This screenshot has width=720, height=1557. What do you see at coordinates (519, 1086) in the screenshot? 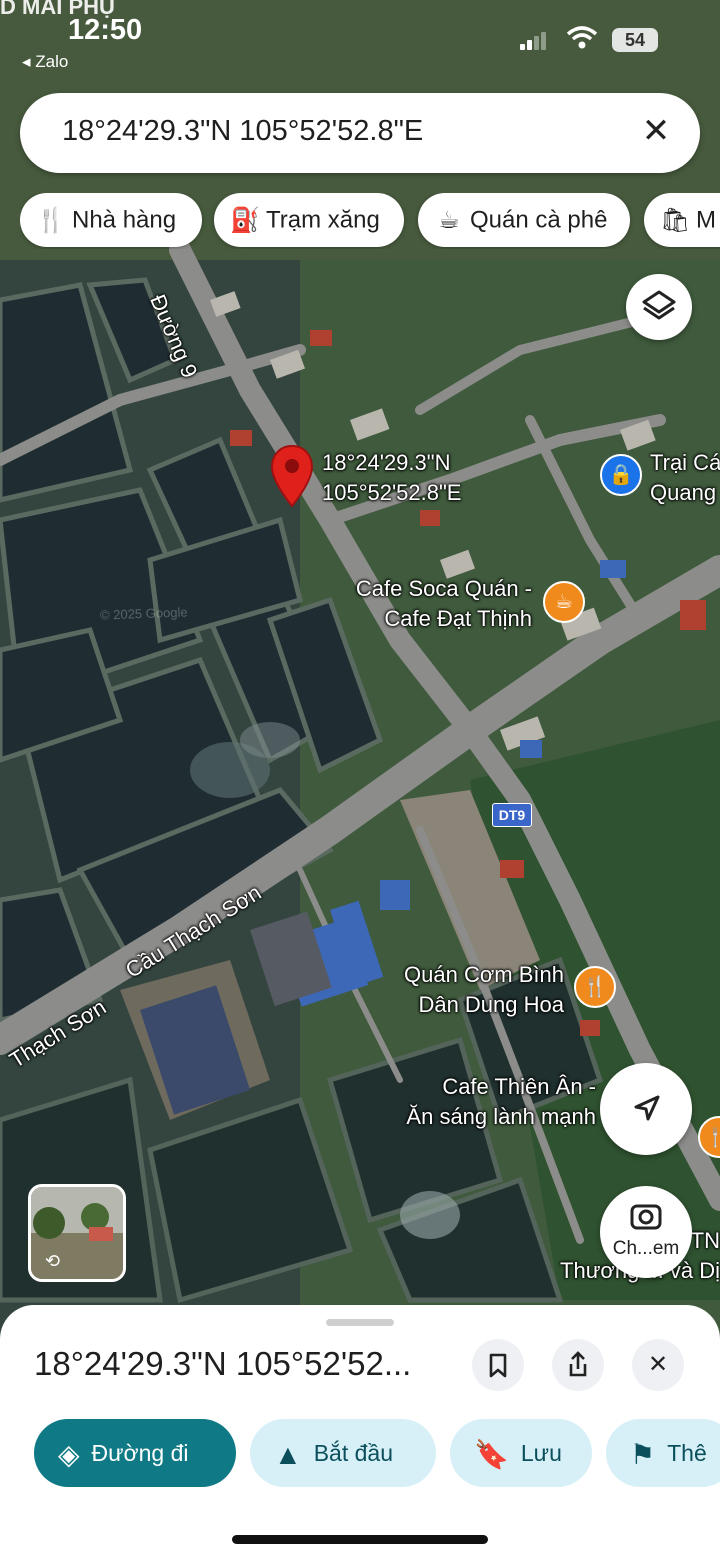
I see `poi-cafe-thien-an-line1: Cafe Thiên Ân -` at bounding box center [519, 1086].